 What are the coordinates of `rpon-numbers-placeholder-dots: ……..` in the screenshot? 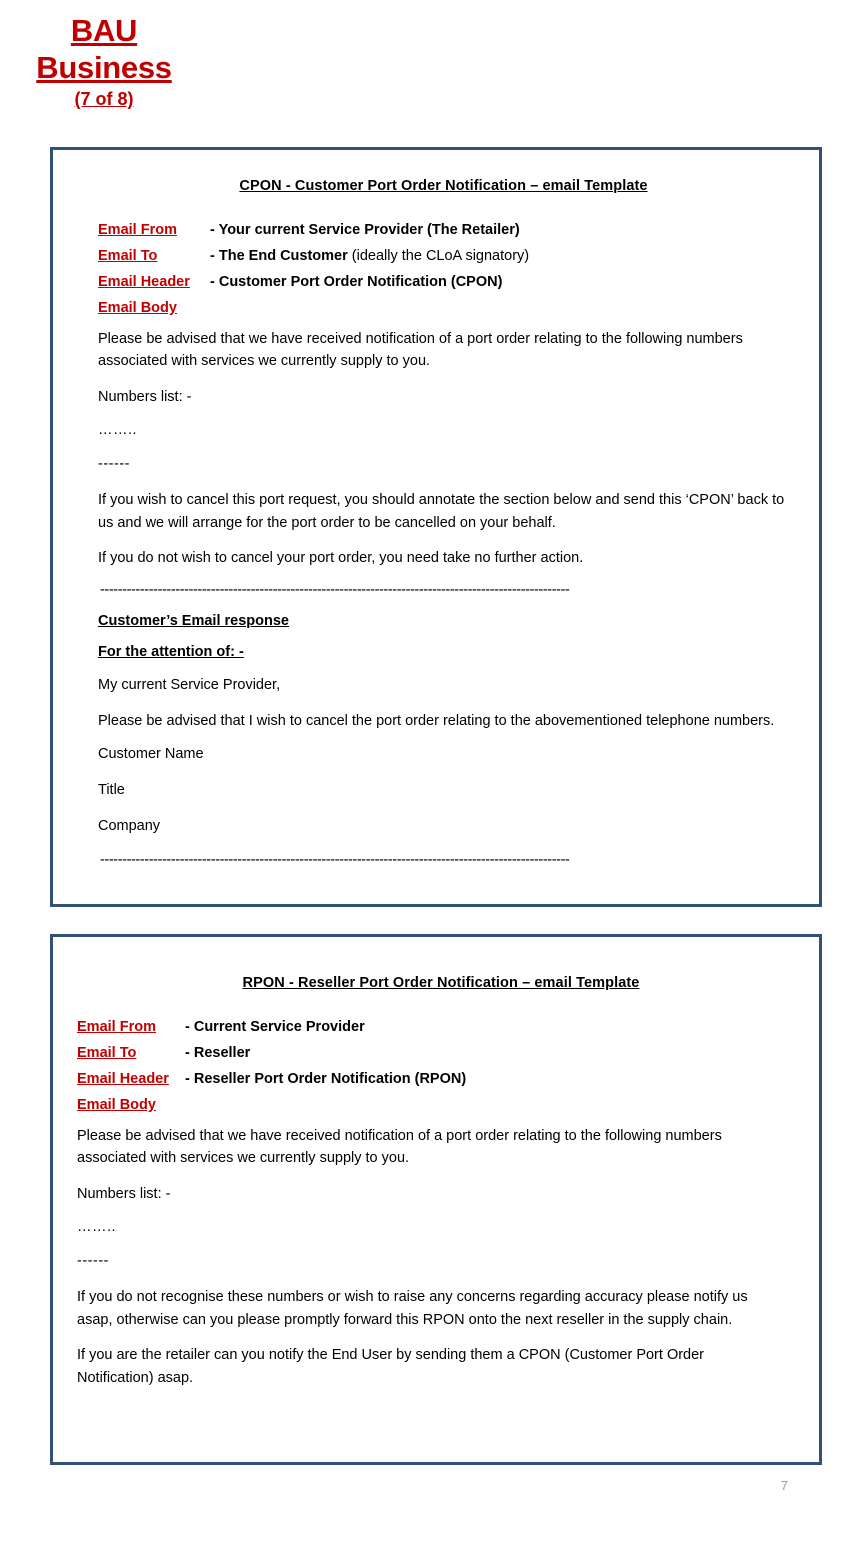 It's located at (97, 1227).